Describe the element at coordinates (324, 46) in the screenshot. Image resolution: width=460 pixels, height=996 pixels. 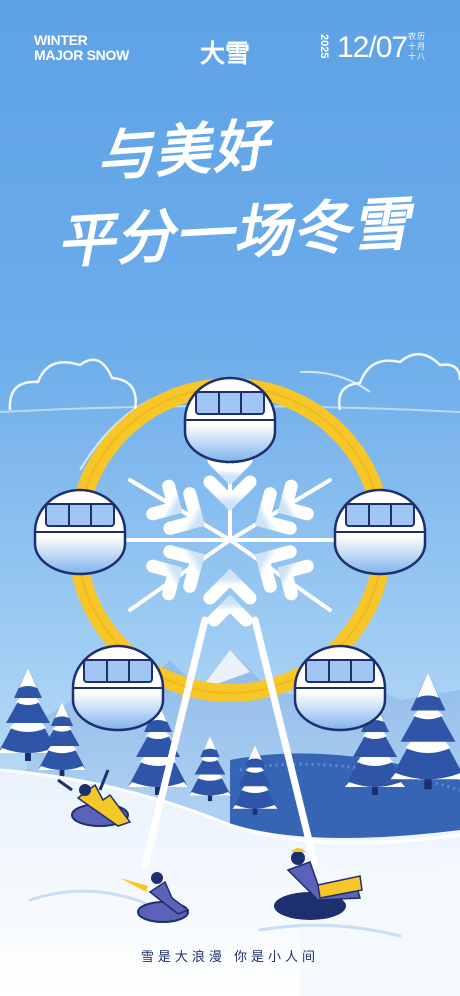
I see `year: 2025` at that location.